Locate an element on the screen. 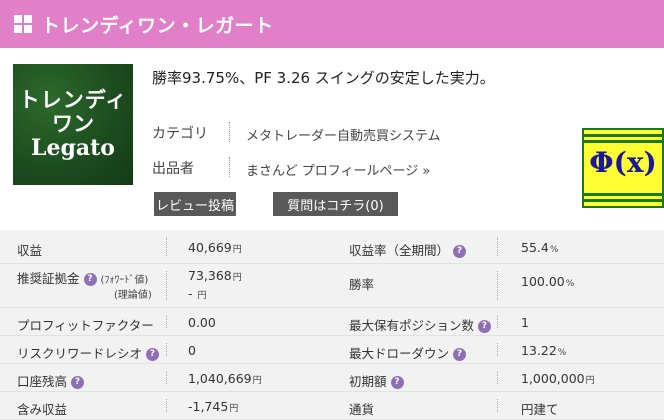 Image resolution: width=664 pixels, height=420 pixels. seller-logo: Φ(x) is located at coordinates (623, 168).